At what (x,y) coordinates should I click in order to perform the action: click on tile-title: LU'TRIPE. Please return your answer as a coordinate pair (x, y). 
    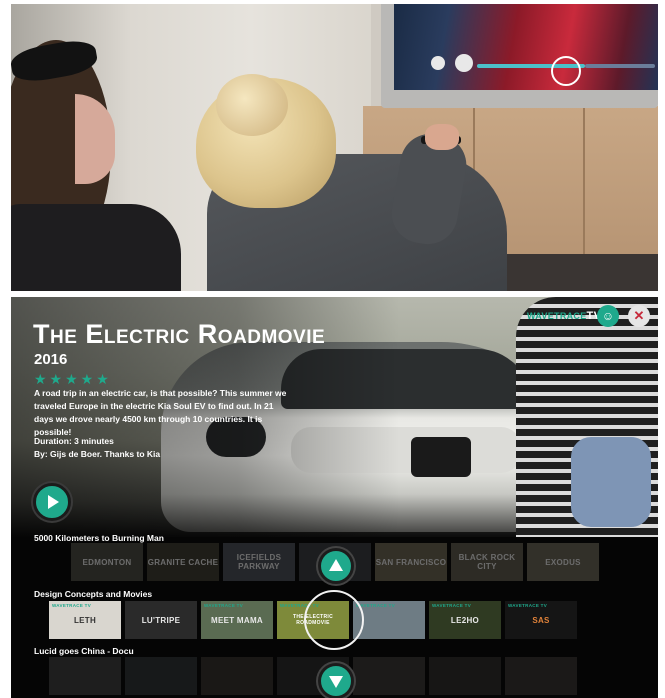
    Looking at the image, I should click on (161, 620).